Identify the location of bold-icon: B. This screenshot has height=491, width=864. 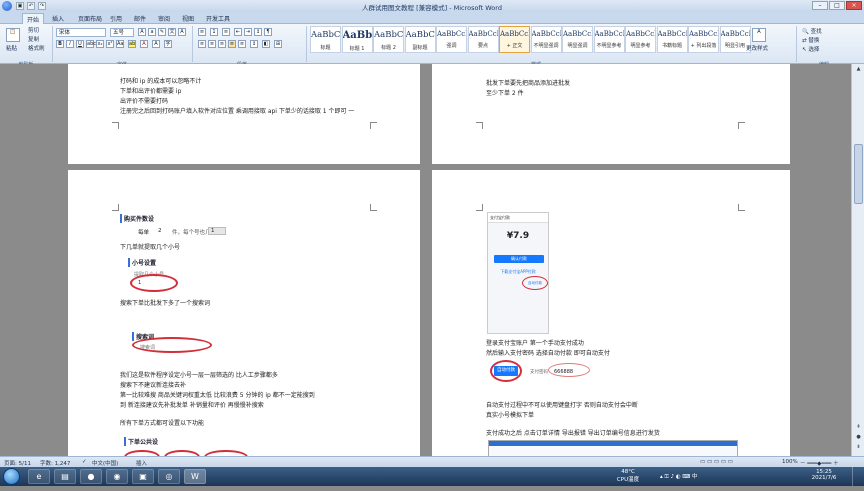
(60, 44).